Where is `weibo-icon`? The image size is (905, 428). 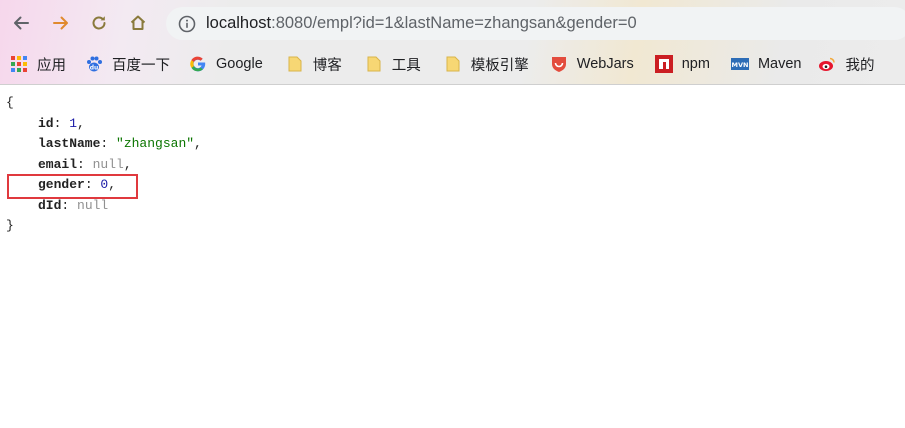
weibo-icon is located at coordinates (827, 64).